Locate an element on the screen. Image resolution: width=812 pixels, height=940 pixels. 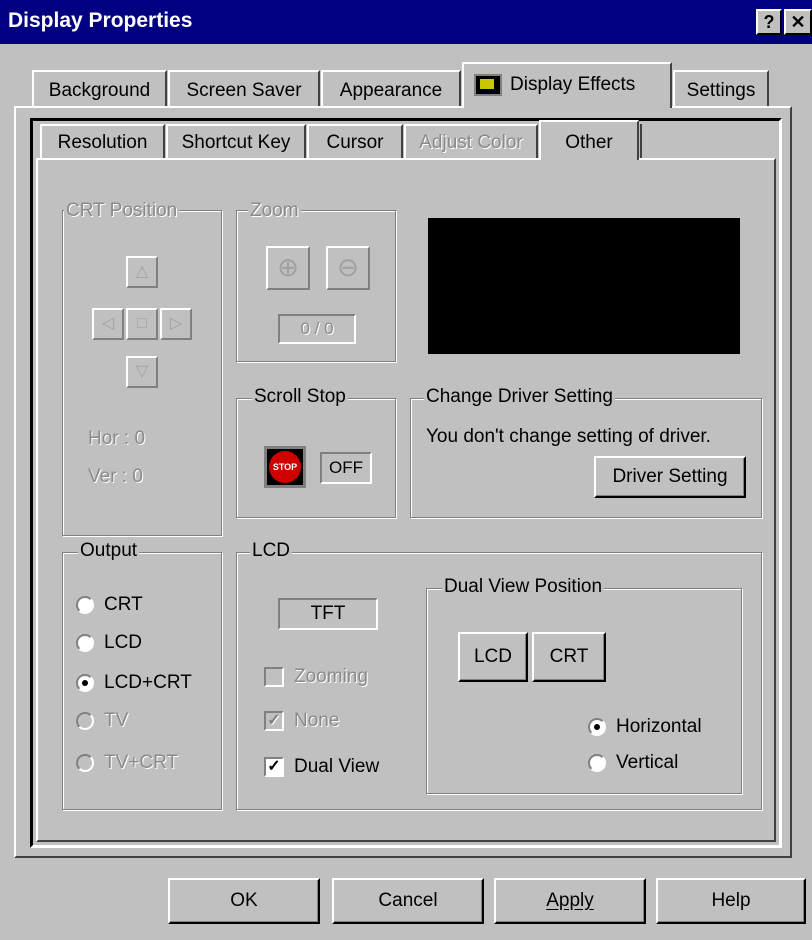
scroll-stop-label: Scroll Stop is located at coordinates (300, 397).